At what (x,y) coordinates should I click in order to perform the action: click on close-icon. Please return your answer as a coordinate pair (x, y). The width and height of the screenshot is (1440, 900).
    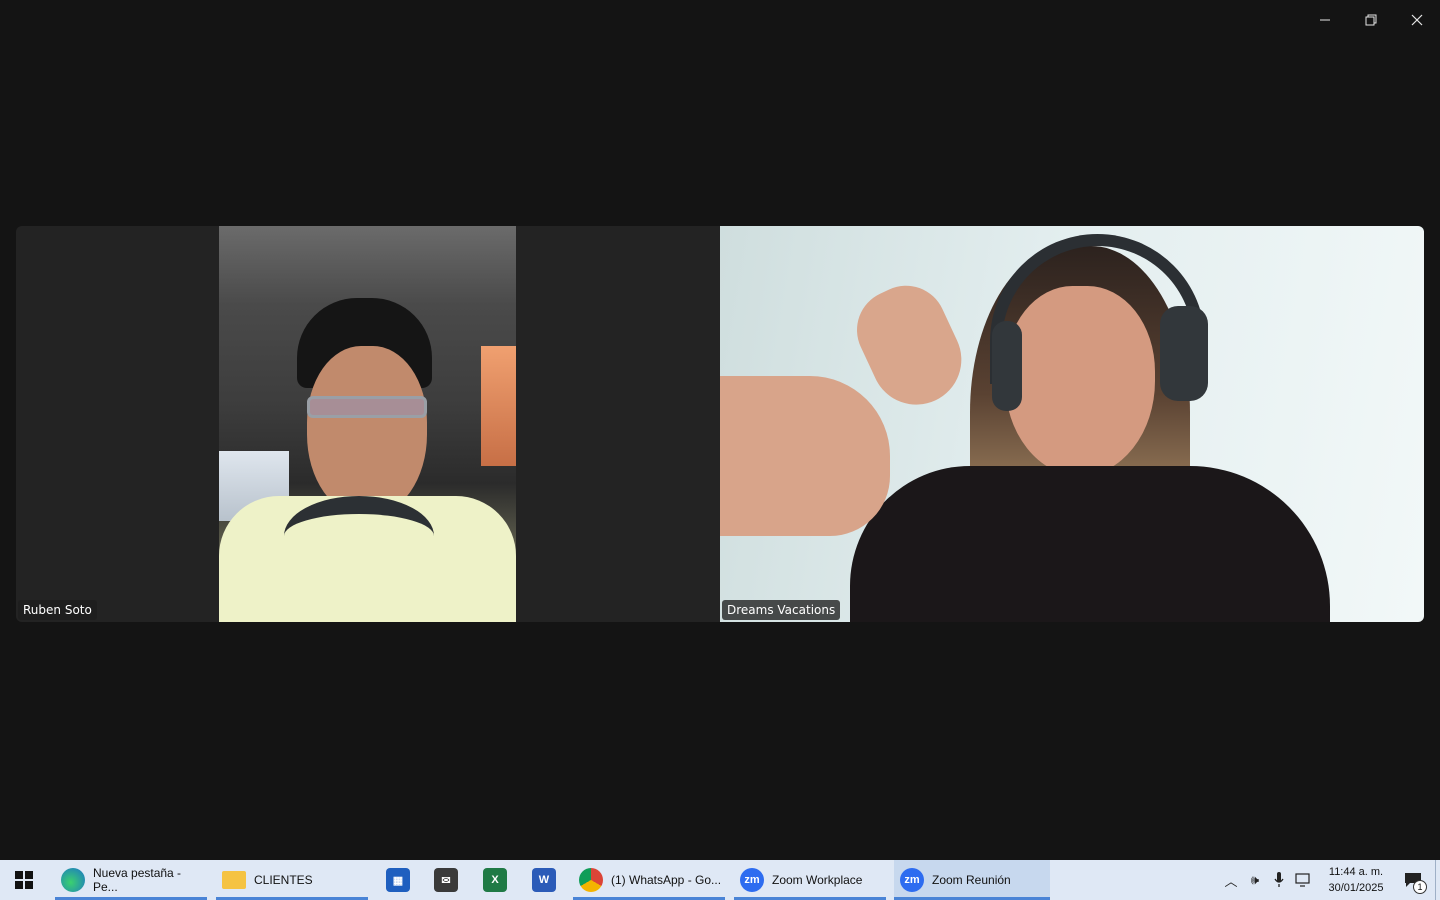
    Looking at the image, I should click on (1417, 20).